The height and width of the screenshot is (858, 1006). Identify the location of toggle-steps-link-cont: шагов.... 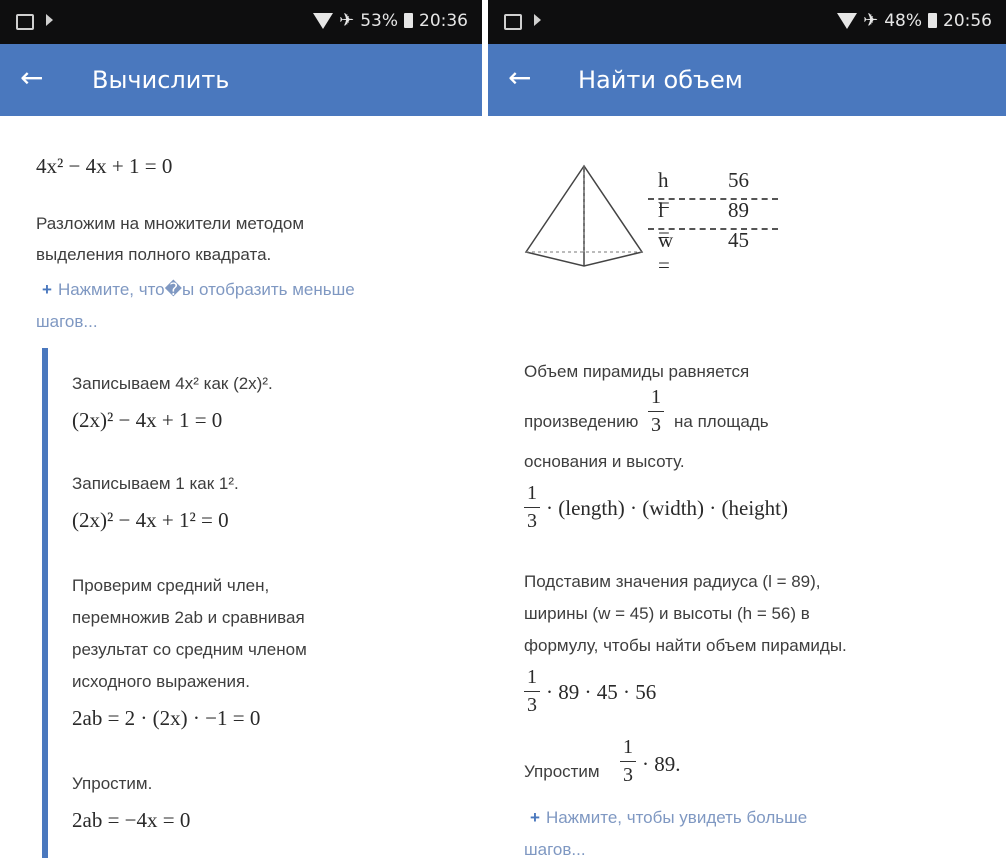
(67, 321).